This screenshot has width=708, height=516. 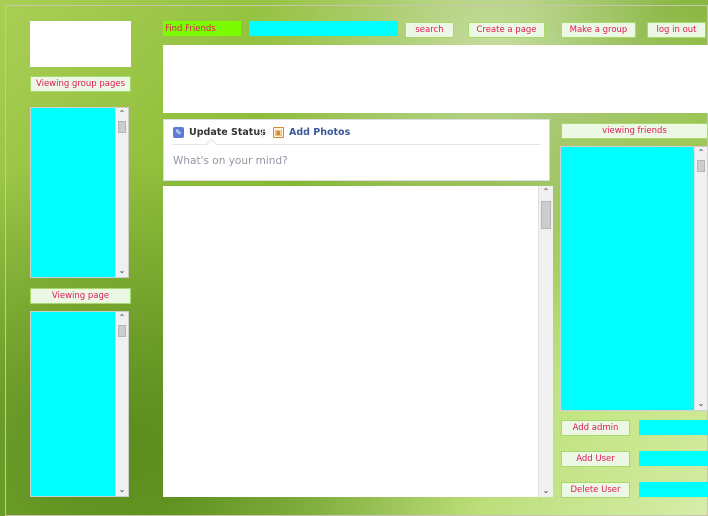 I want to click on find-friends-search-input, so click(x=323, y=28).